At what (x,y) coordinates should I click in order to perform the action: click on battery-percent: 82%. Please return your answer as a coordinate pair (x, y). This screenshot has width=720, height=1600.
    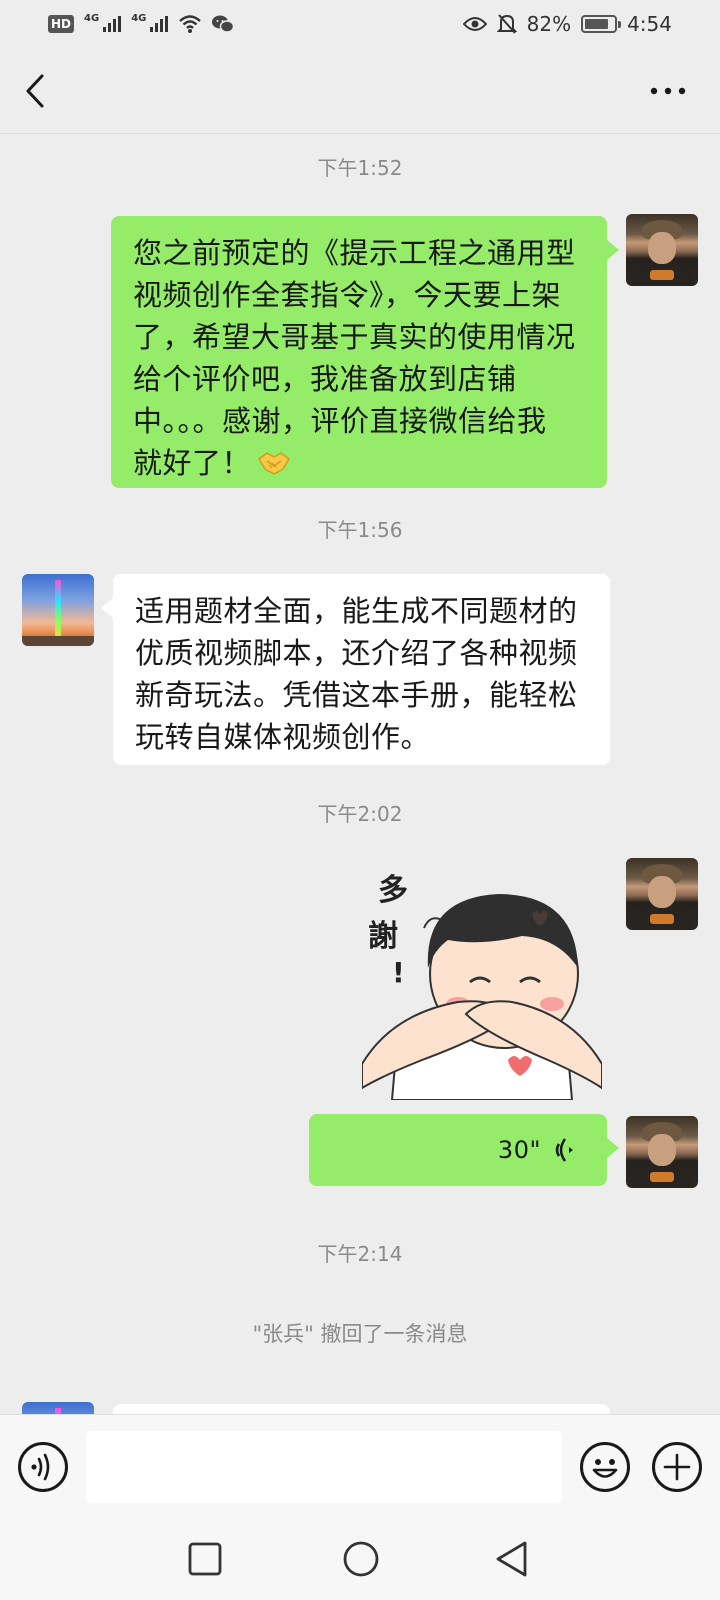
    Looking at the image, I should click on (549, 24).